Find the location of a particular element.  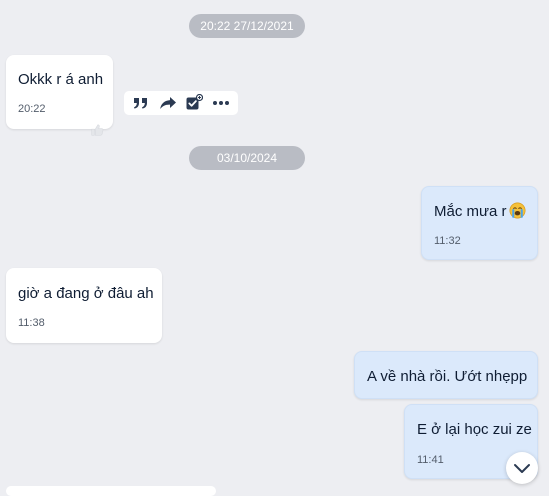

message-time: 11:38 is located at coordinates (31, 323).